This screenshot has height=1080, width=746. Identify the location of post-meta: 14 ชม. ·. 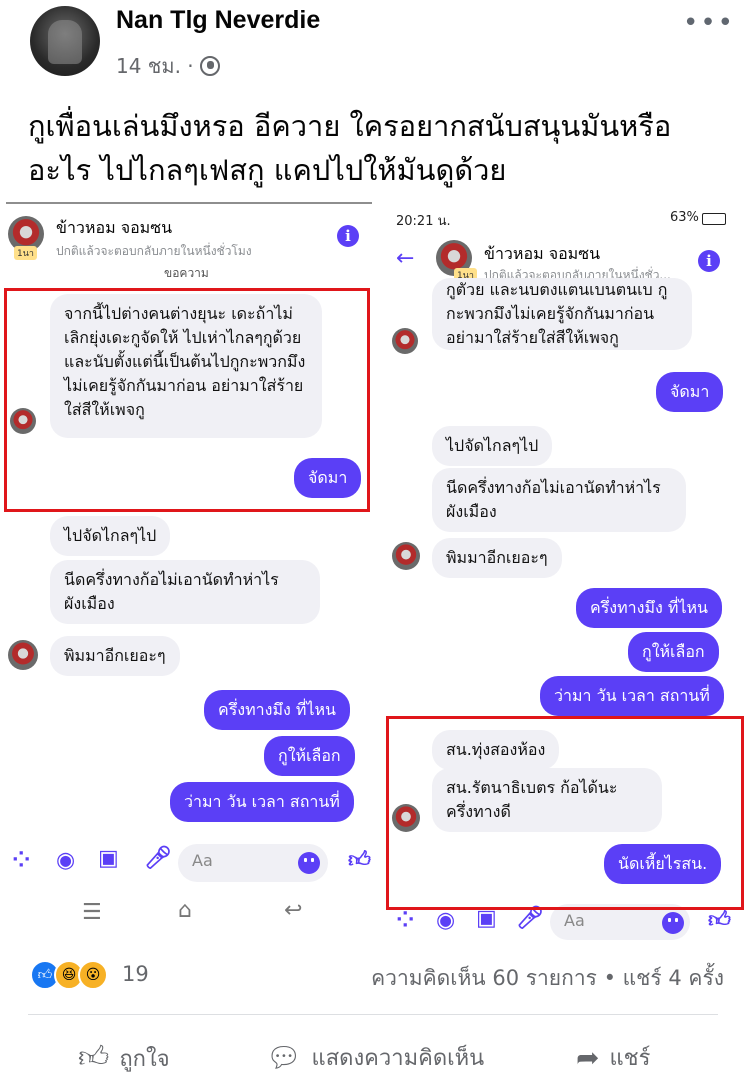
(168, 66).